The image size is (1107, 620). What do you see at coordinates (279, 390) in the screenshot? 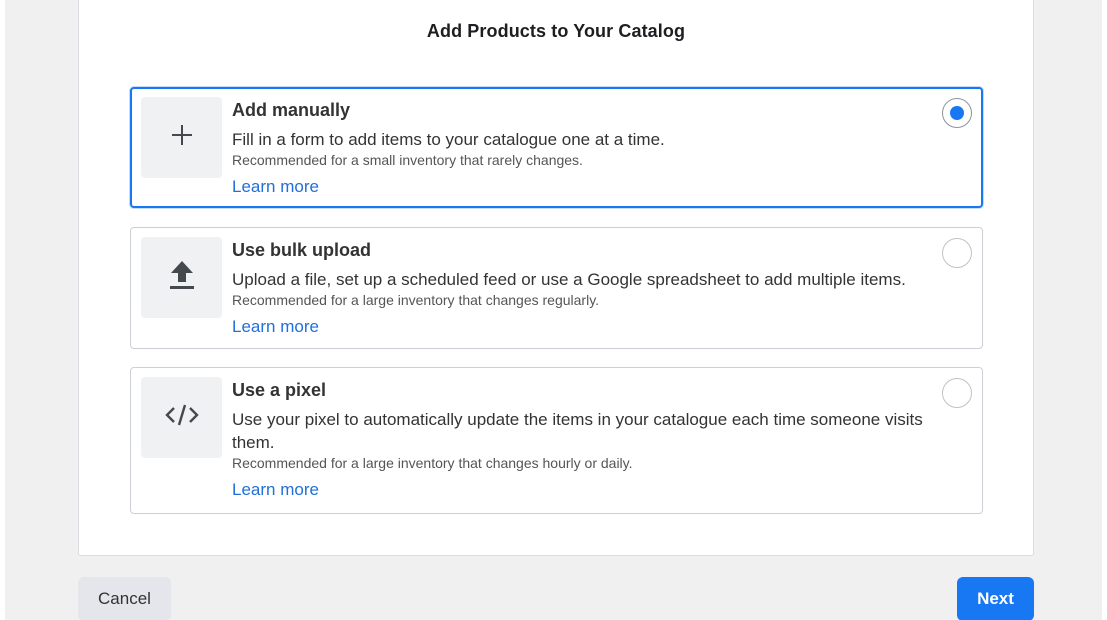
I see `option-title: Use a pixel` at bounding box center [279, 390].